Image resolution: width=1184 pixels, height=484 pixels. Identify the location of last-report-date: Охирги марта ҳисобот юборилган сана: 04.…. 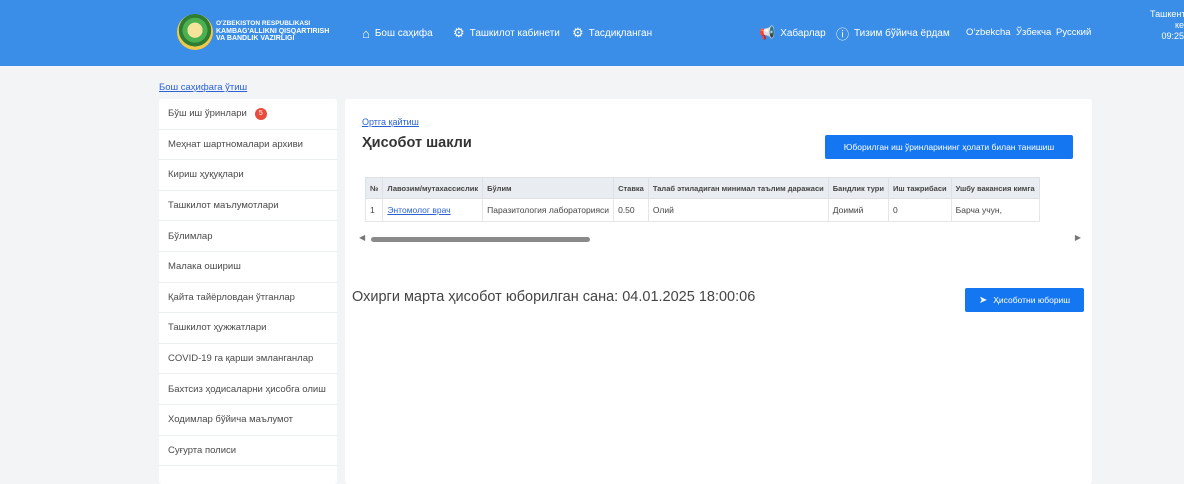
(554, 297).